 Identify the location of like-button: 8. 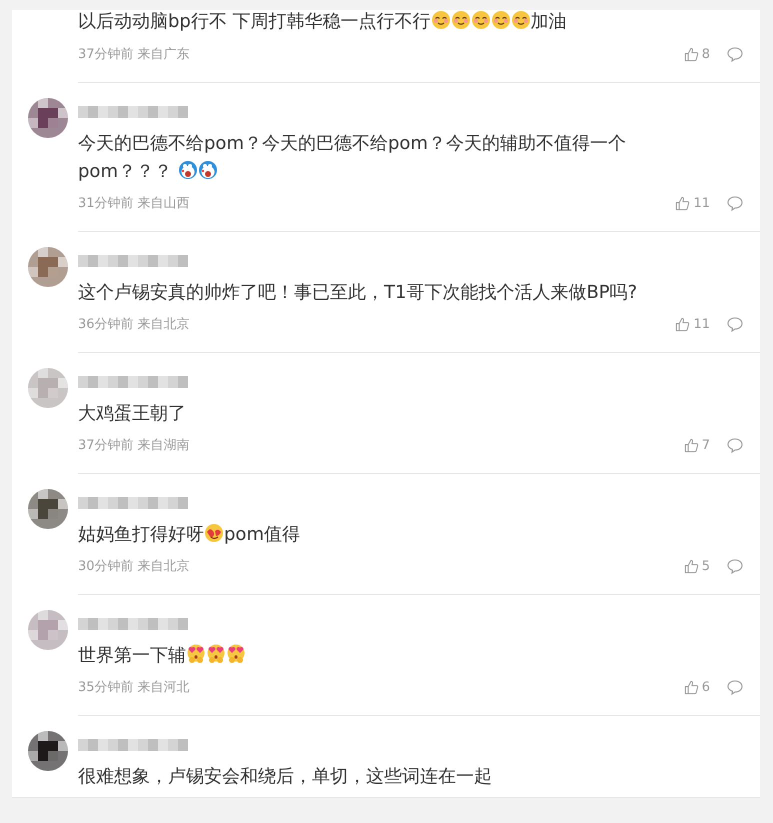
(697, 54).